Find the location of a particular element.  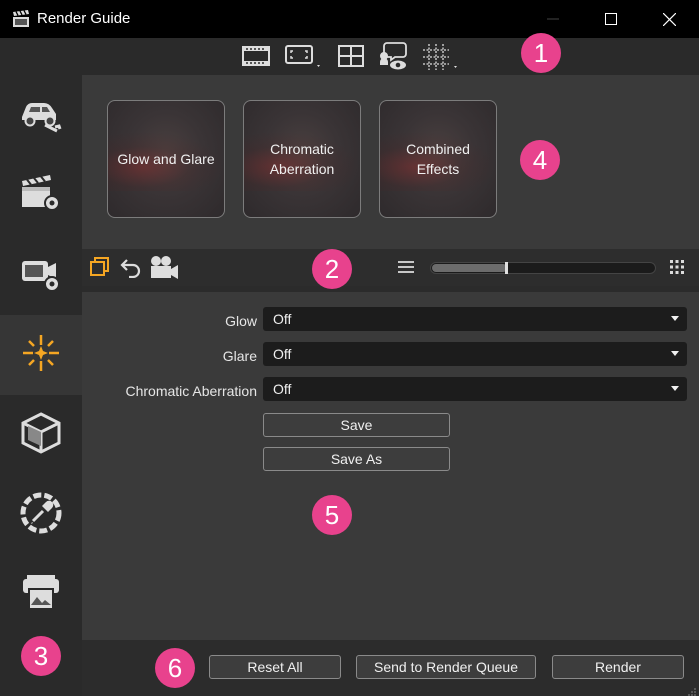

callout-6: 6 is located at coordinates (175, 668).